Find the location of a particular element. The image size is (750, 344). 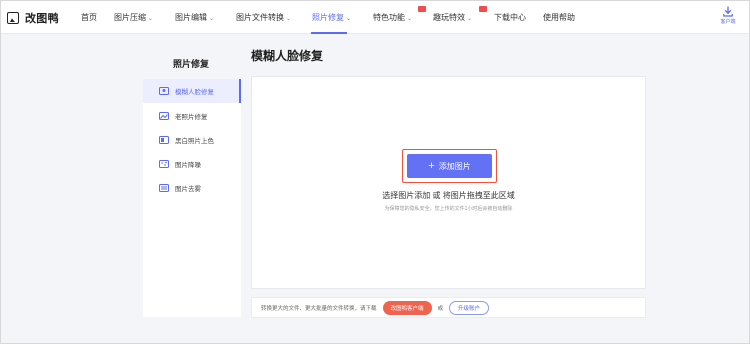

brand-name: 改图鸭 is located at coordinates (42, 19).